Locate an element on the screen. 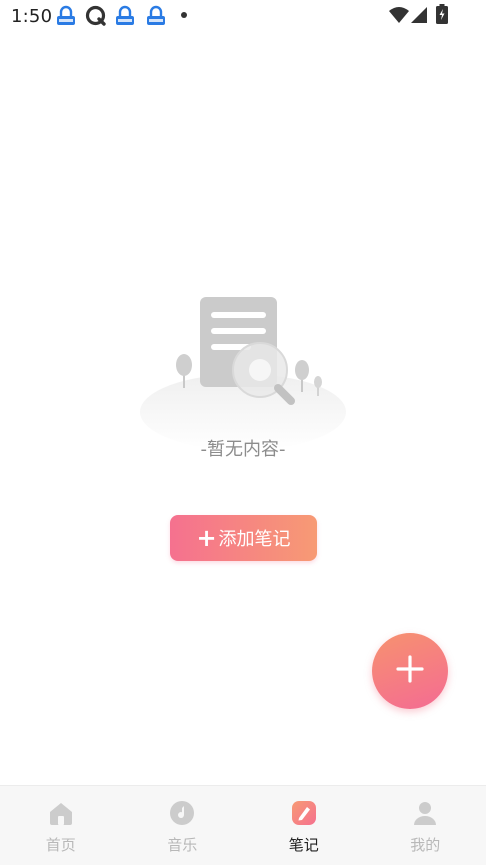 The image size is (486, 865). empty-state-text: -暂无内容- is located at coordinates (243, 448).